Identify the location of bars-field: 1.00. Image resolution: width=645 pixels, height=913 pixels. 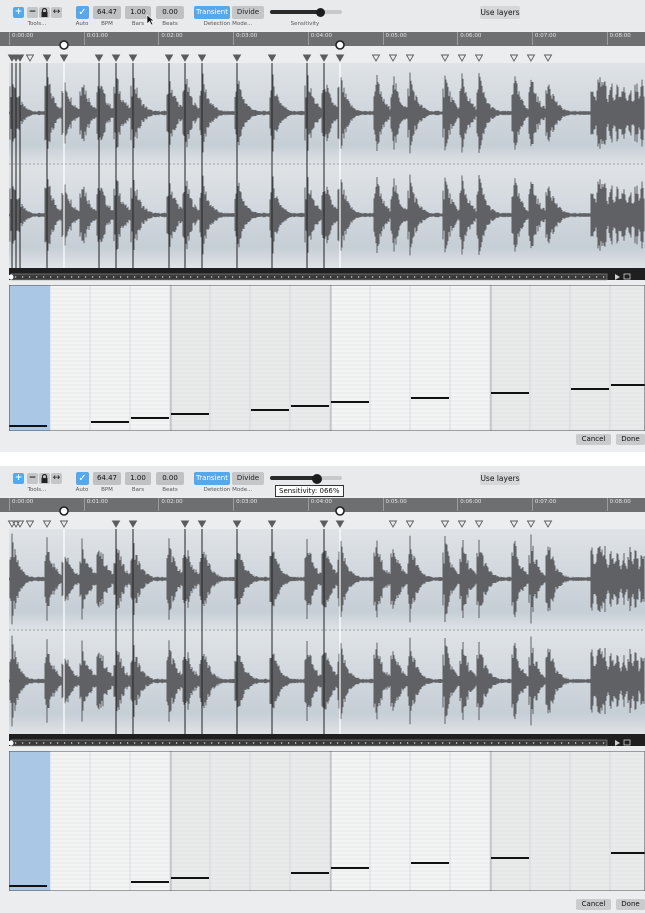
(138, 478).